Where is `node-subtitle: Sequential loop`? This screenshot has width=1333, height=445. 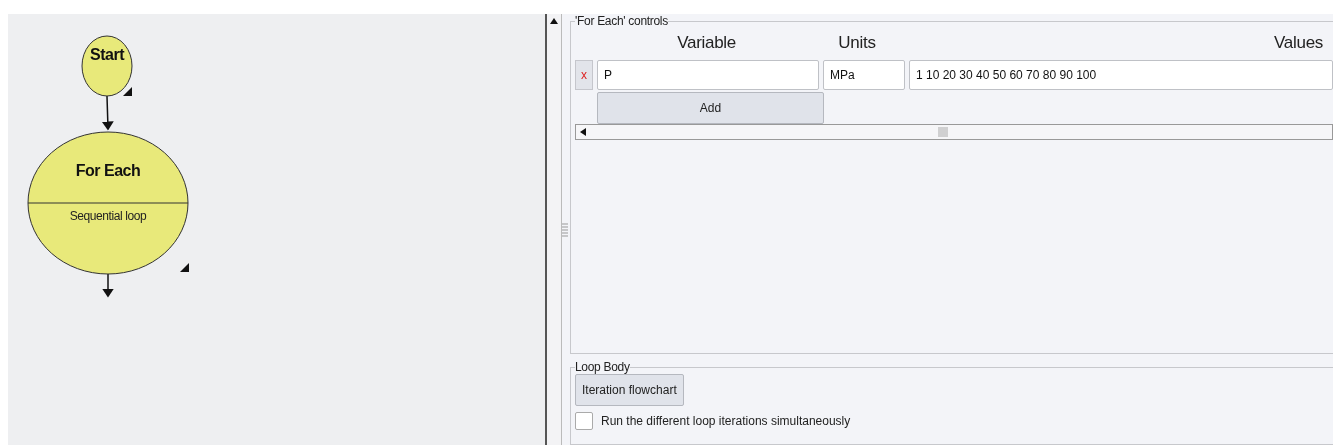
node-subtitle: Sequential loop is located at coordinates (108, 216).